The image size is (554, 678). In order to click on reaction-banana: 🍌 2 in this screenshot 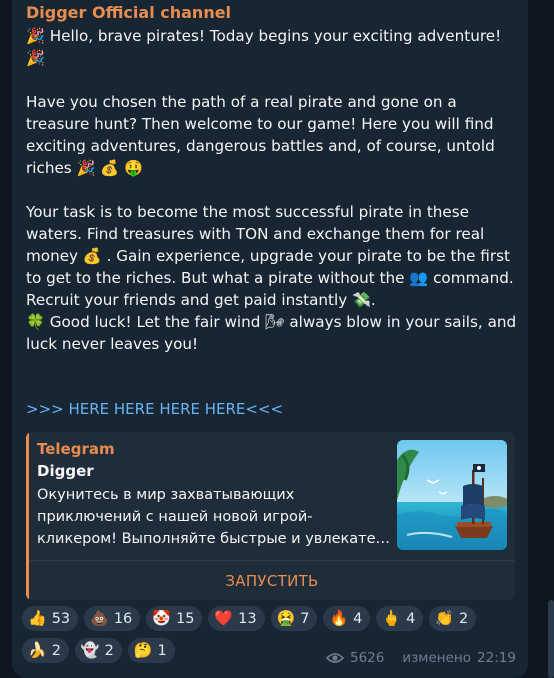, I will do `click(45, 650)`.